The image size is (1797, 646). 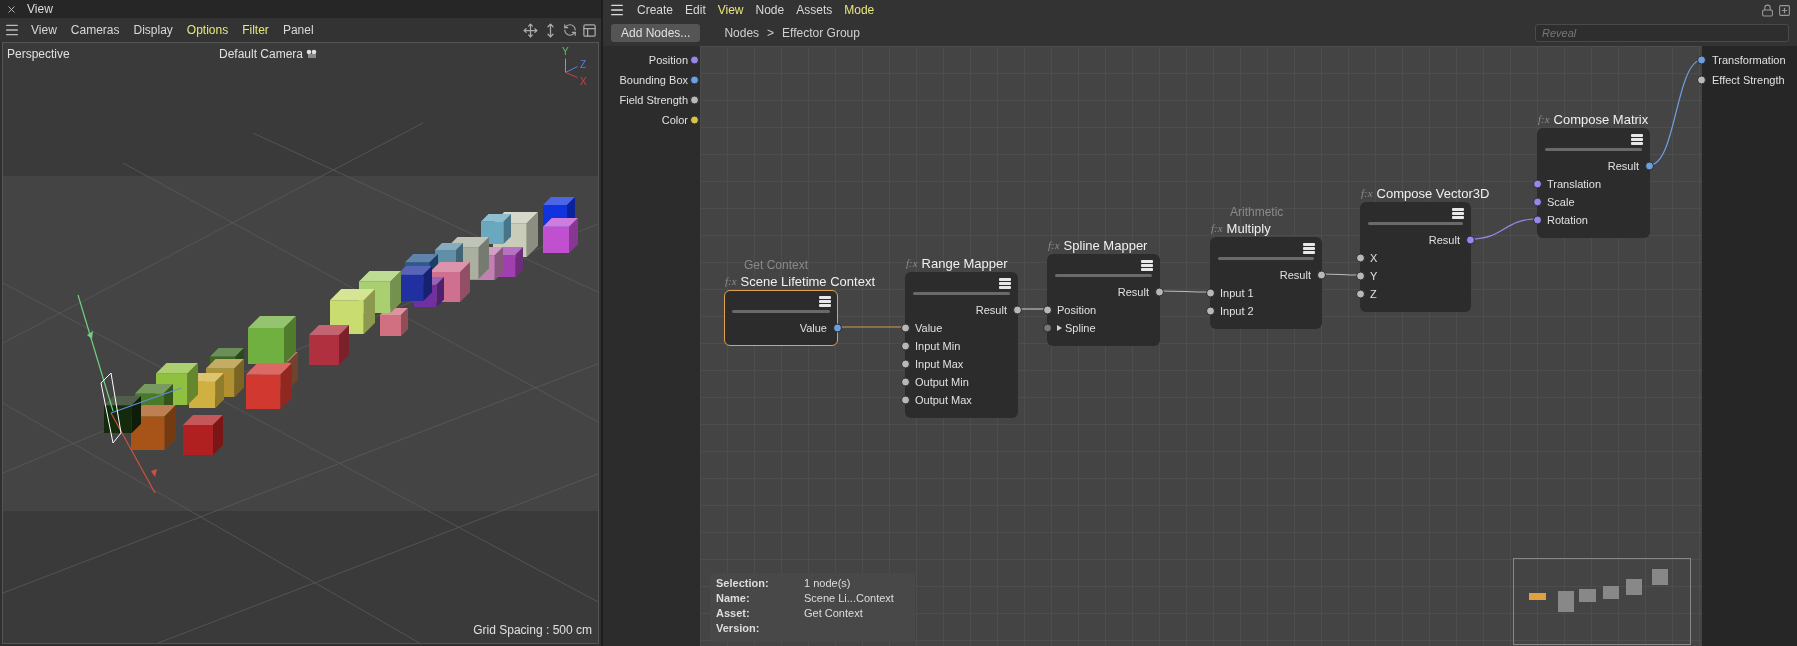 What do you see at coordinates (1433, 193) in the screenshot?
I see `node-title: Compose Vector3D` at bounding box center [1433, 193].